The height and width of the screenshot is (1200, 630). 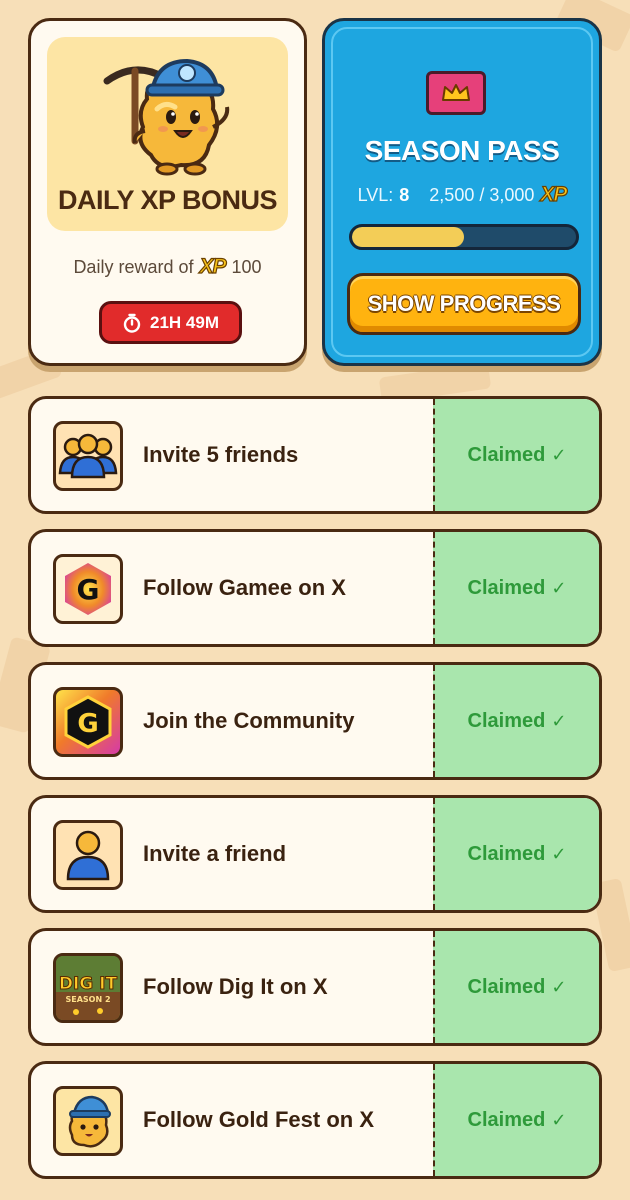 What do you see at coordinates (464, 304) in the screenshot?
I see `show-progress-button: SHOW PROGRESS` at bounding box center [464, 304].